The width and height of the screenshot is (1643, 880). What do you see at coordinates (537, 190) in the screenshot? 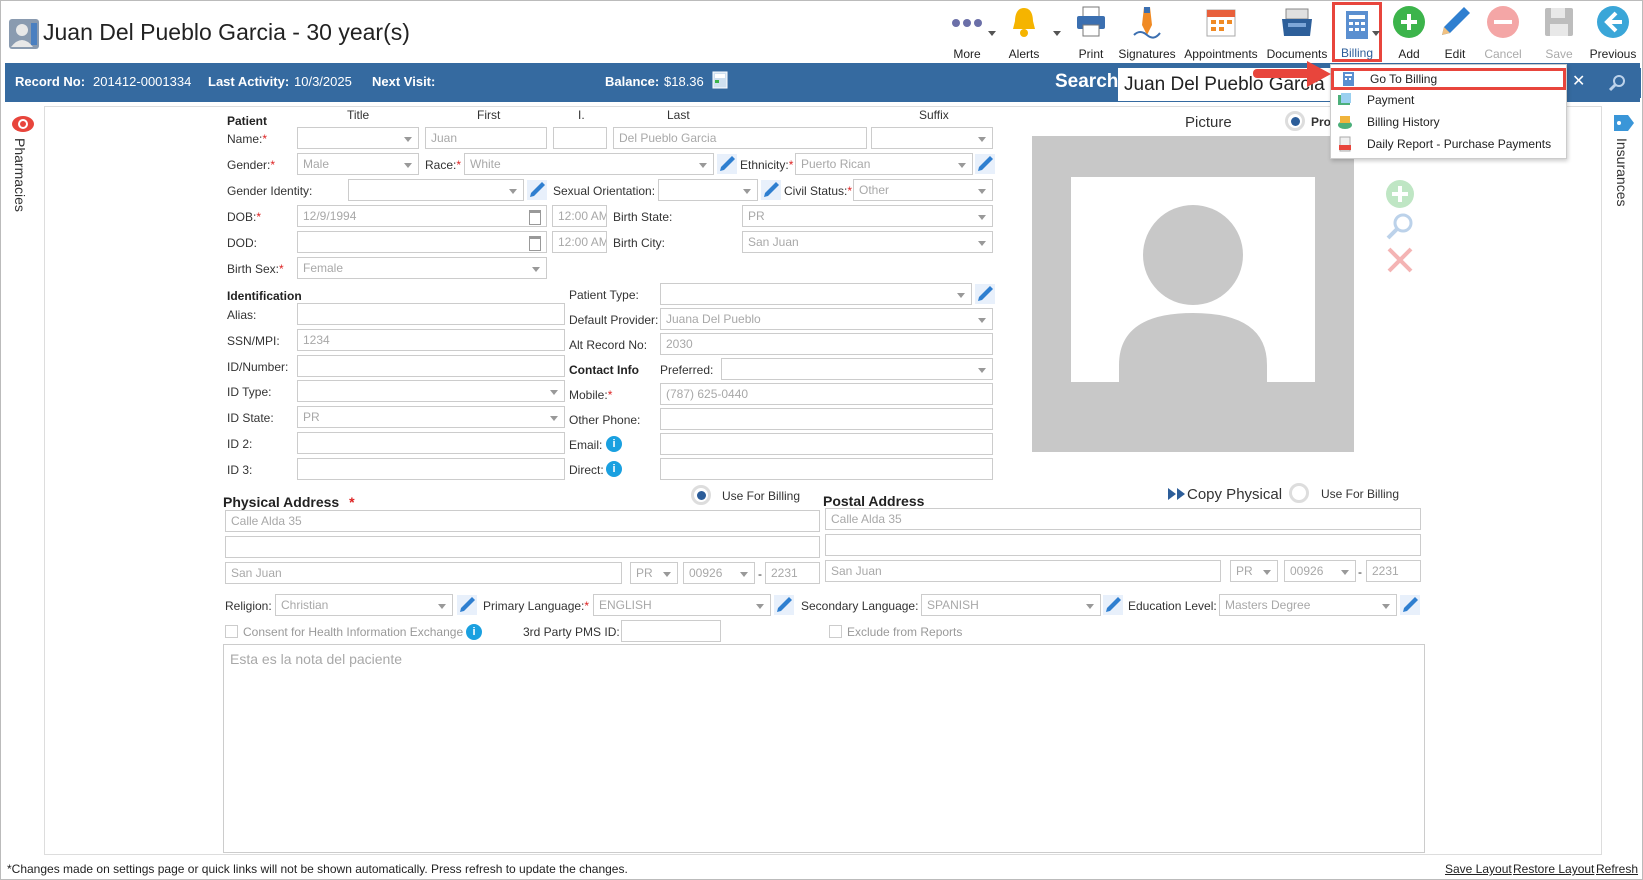
I see `gender-identity-edit-pencil-icon` at bounding box center [537, 190].